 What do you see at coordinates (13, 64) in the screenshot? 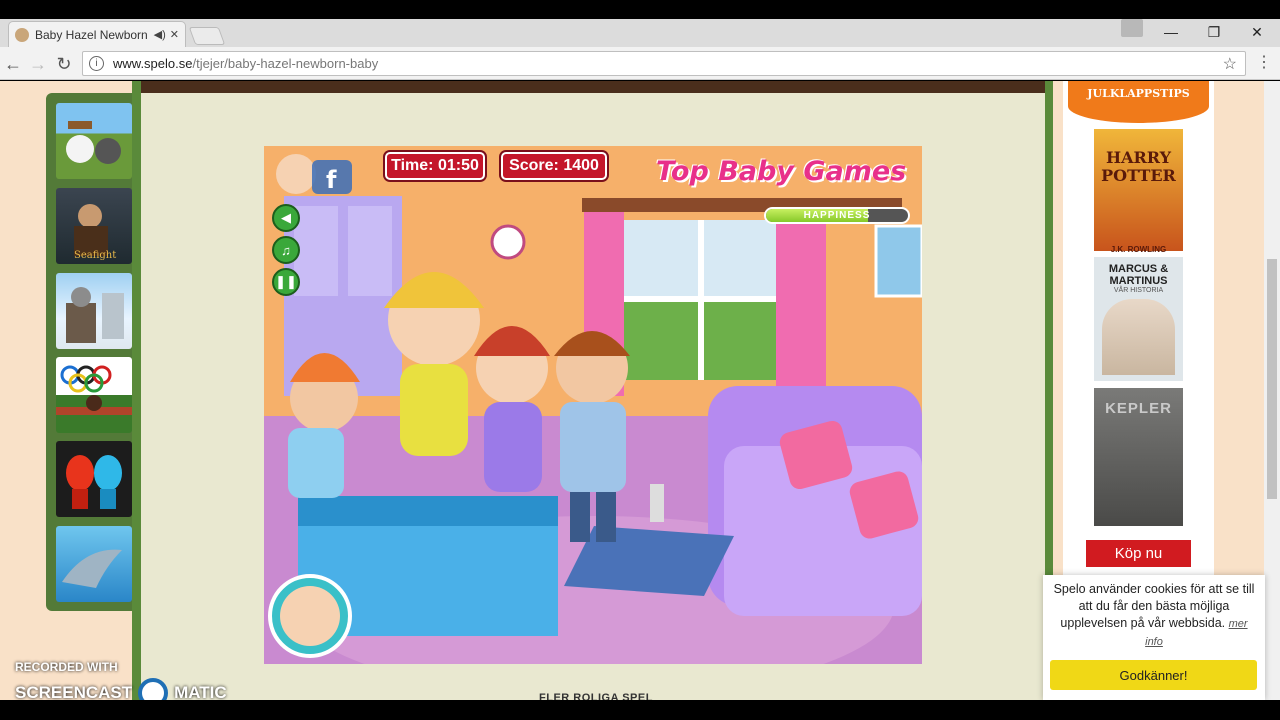
I see `back-icon: ←` at bounding box center [13, 64].